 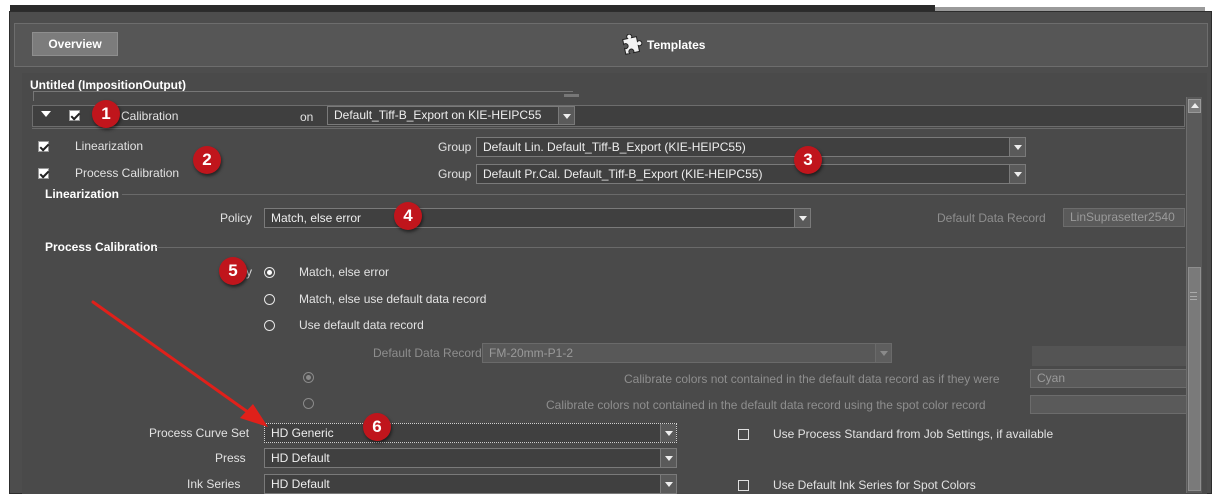 What do you see at coordinates (269, 272) in the screenshot?
I see `radio-match-error` at bounding box center [269, 272].